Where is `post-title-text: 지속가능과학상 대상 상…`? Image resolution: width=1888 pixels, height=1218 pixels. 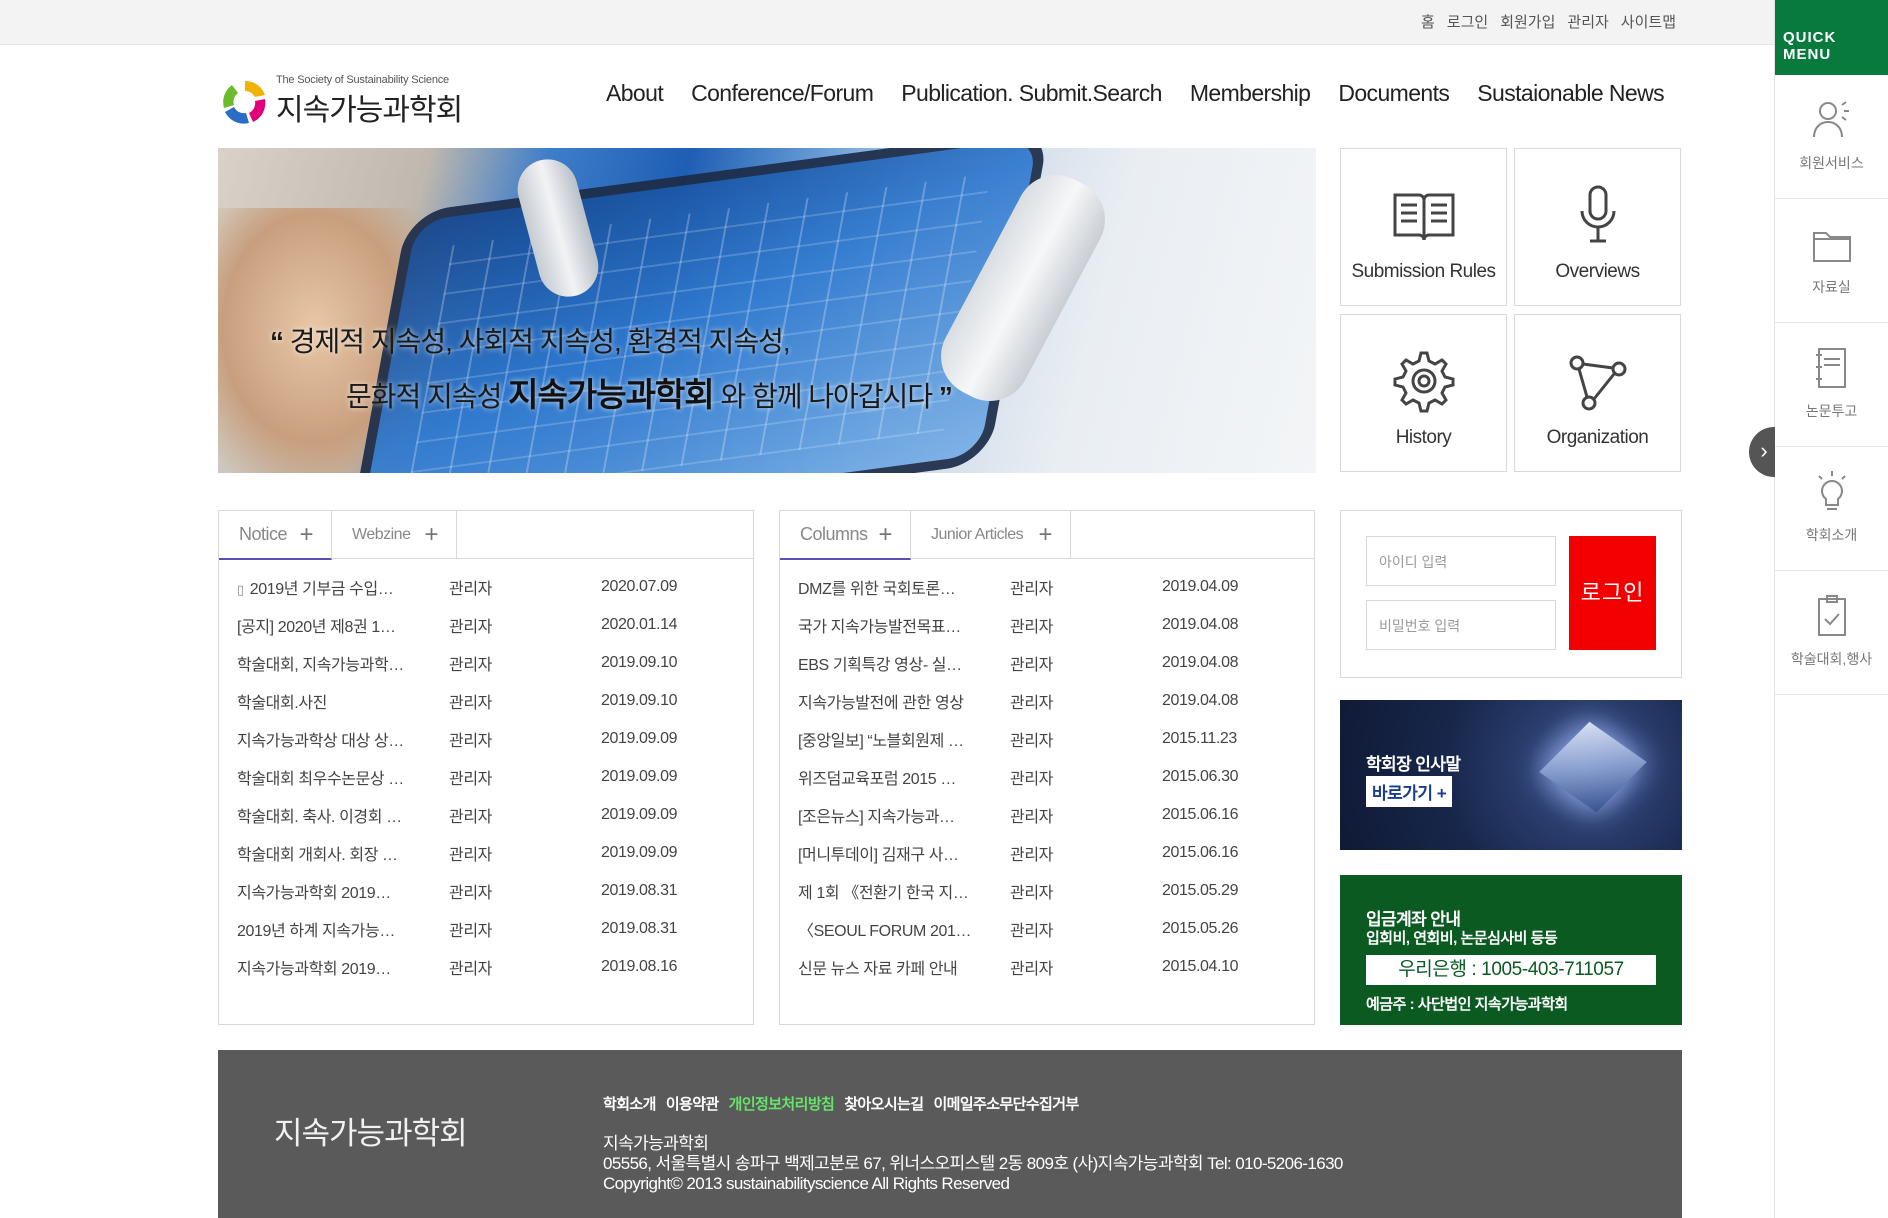 post-title-text: 지속가능과학상 대상 상… is located at coordinates (320, 741).